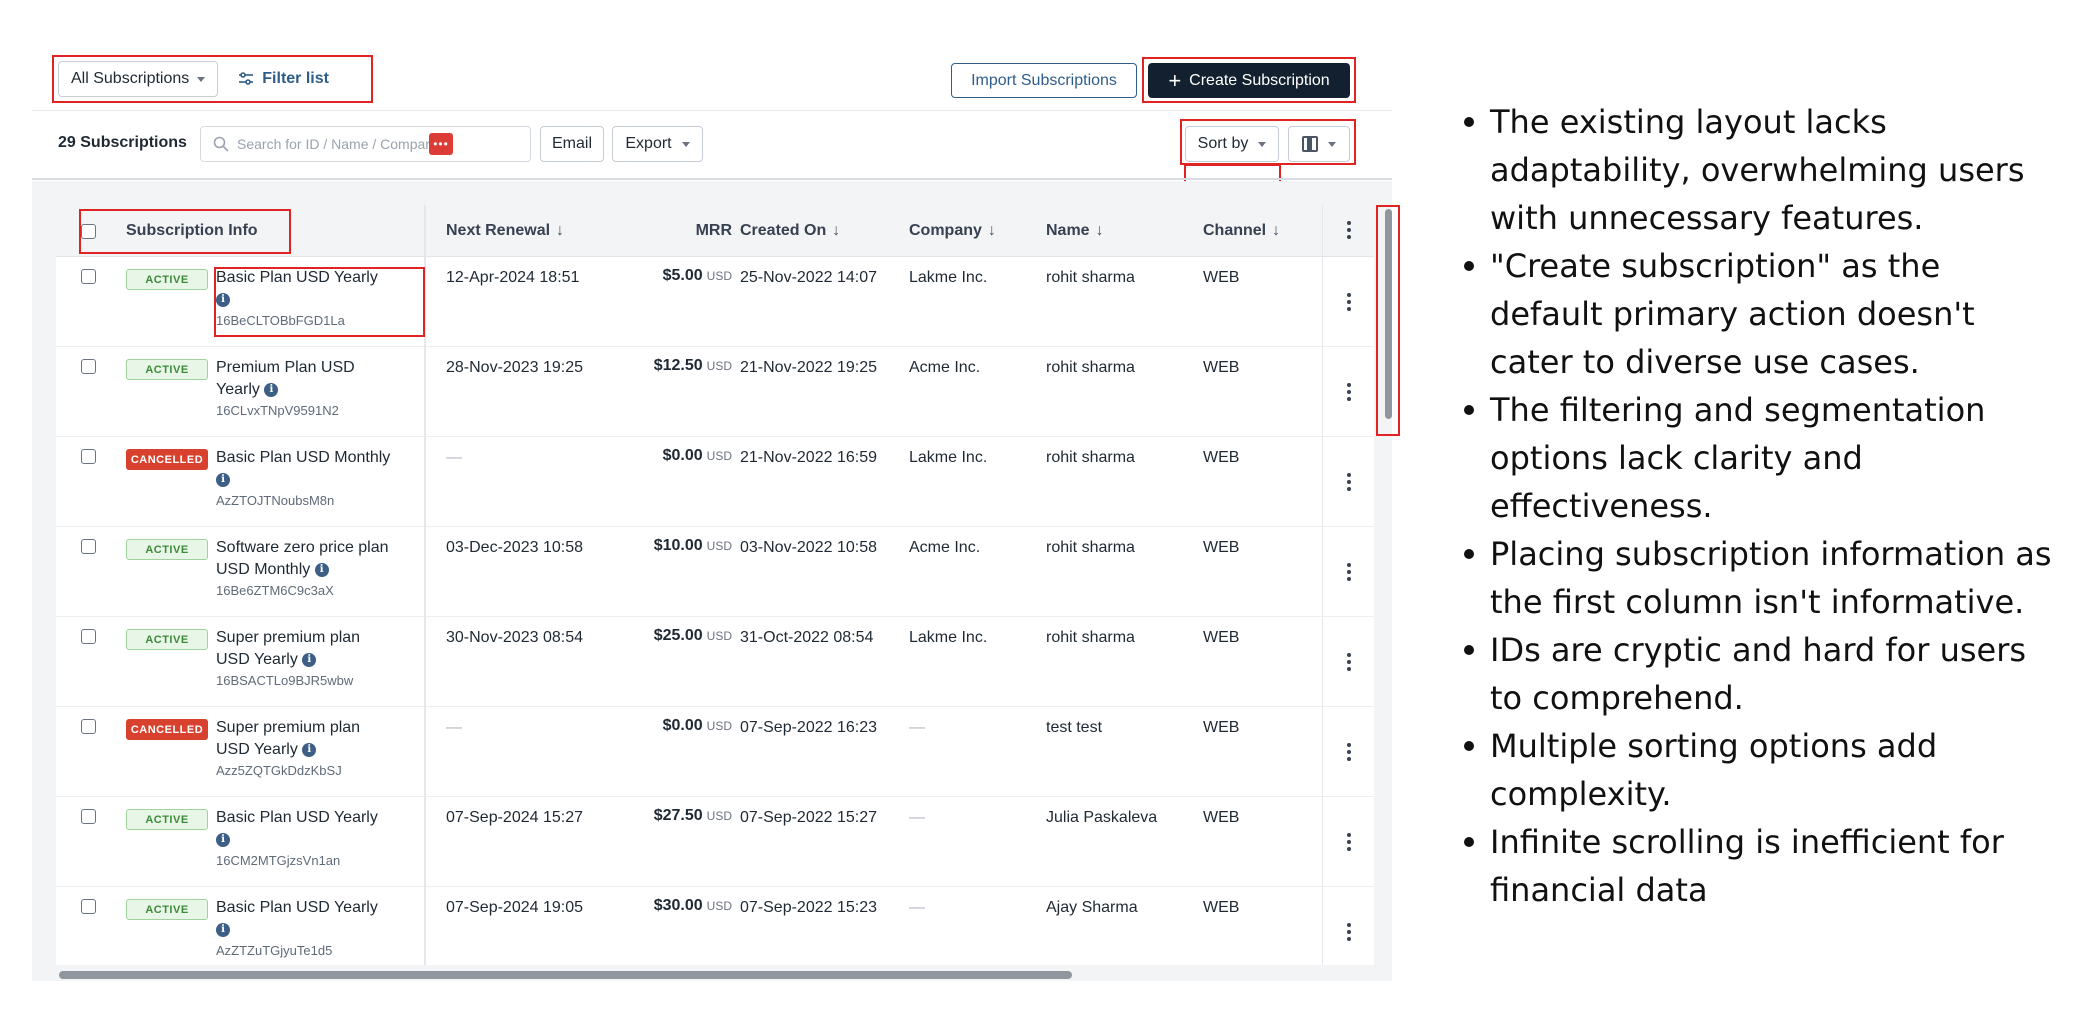 This screenshot has width=2080, height=1010. What do you see at coordinates (952, 231) in the screenshot?
I see `header-company: Company ↓` at bounding box center [952, 231].